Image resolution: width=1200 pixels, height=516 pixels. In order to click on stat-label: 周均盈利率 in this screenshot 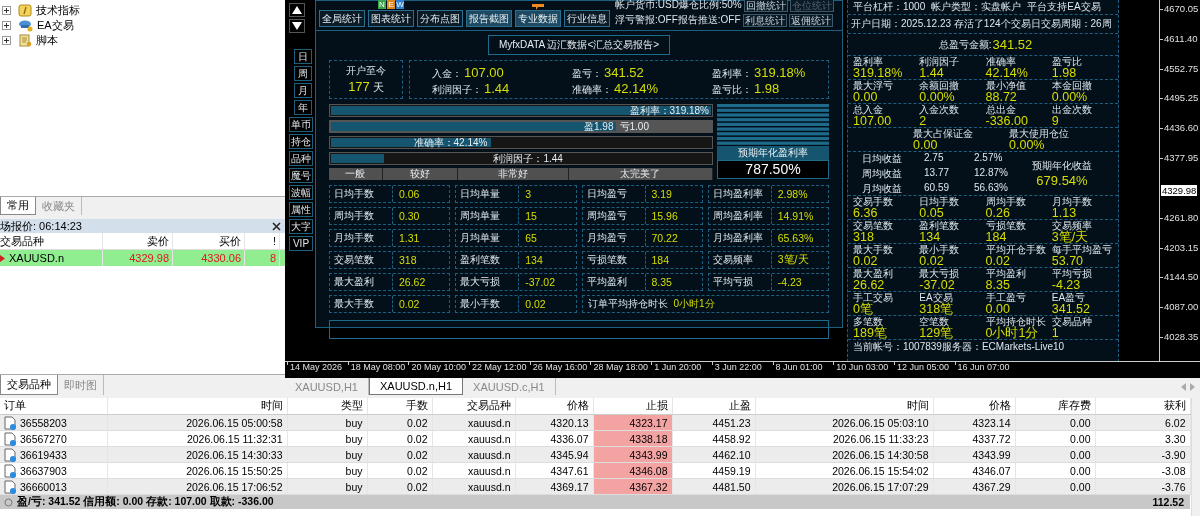, I will do `click(740, 216)`.